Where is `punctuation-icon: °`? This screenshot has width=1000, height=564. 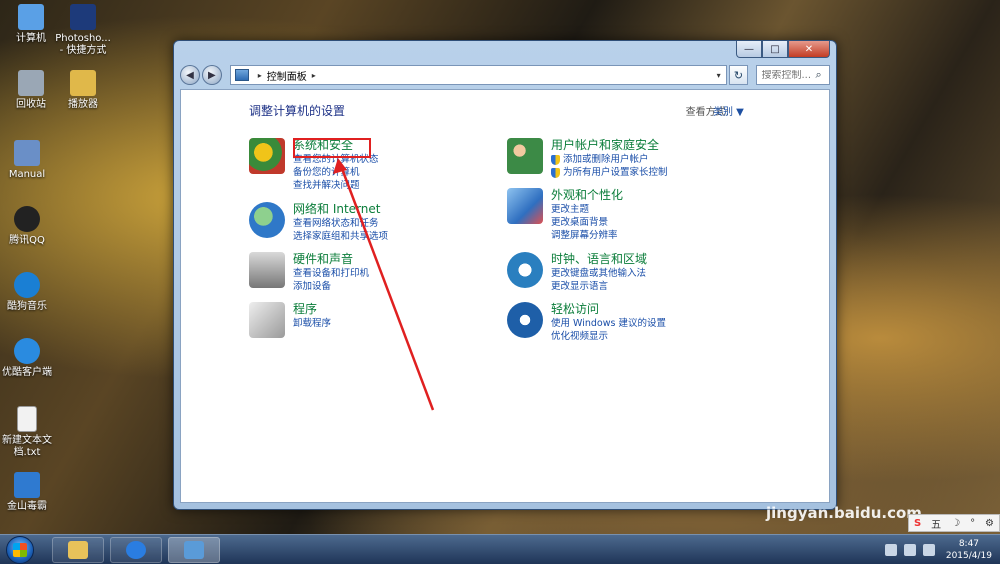
punctuation-icon: ° is located at coordinates (972, 523).